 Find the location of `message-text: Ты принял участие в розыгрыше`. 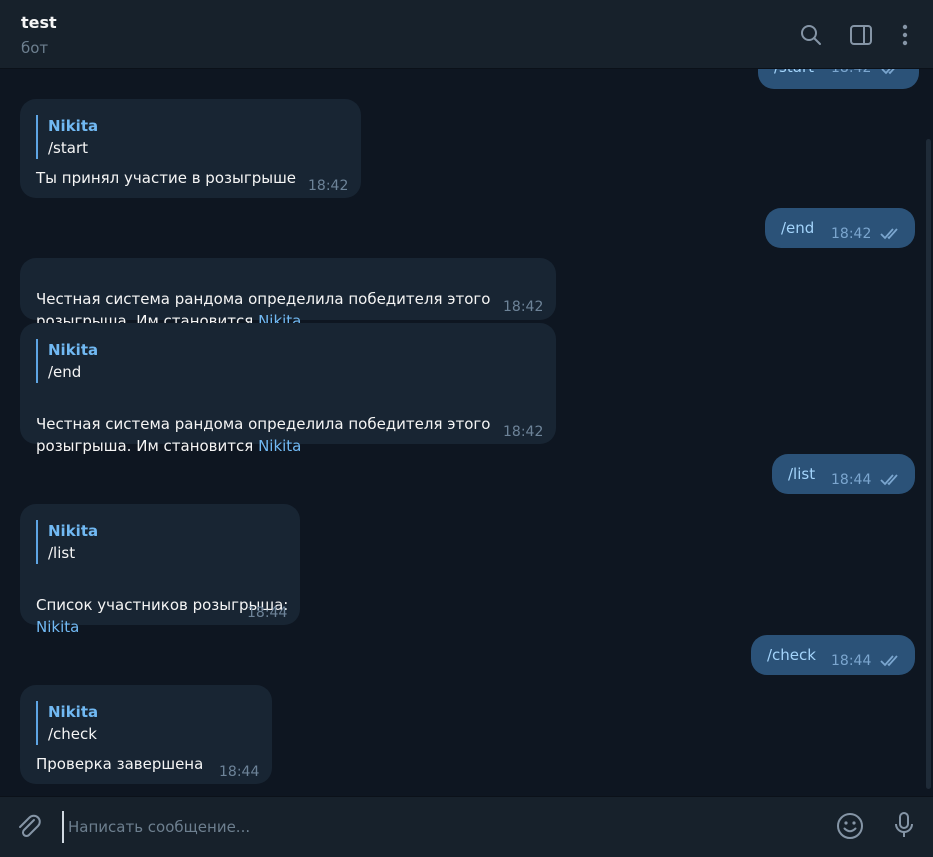

message-text: Ты принял участие в розыгрыше is located at coordinates (166, 178).